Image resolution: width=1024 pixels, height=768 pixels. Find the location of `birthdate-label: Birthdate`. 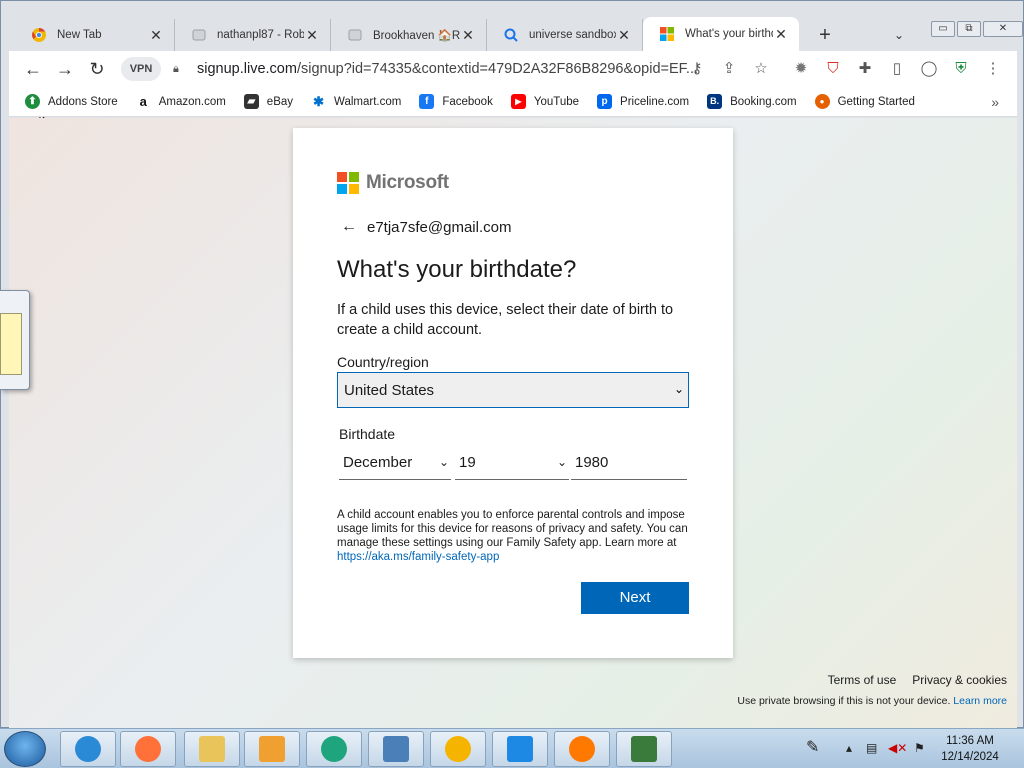

birthdate-label: Birthdate is located at coordinates (367, 434).